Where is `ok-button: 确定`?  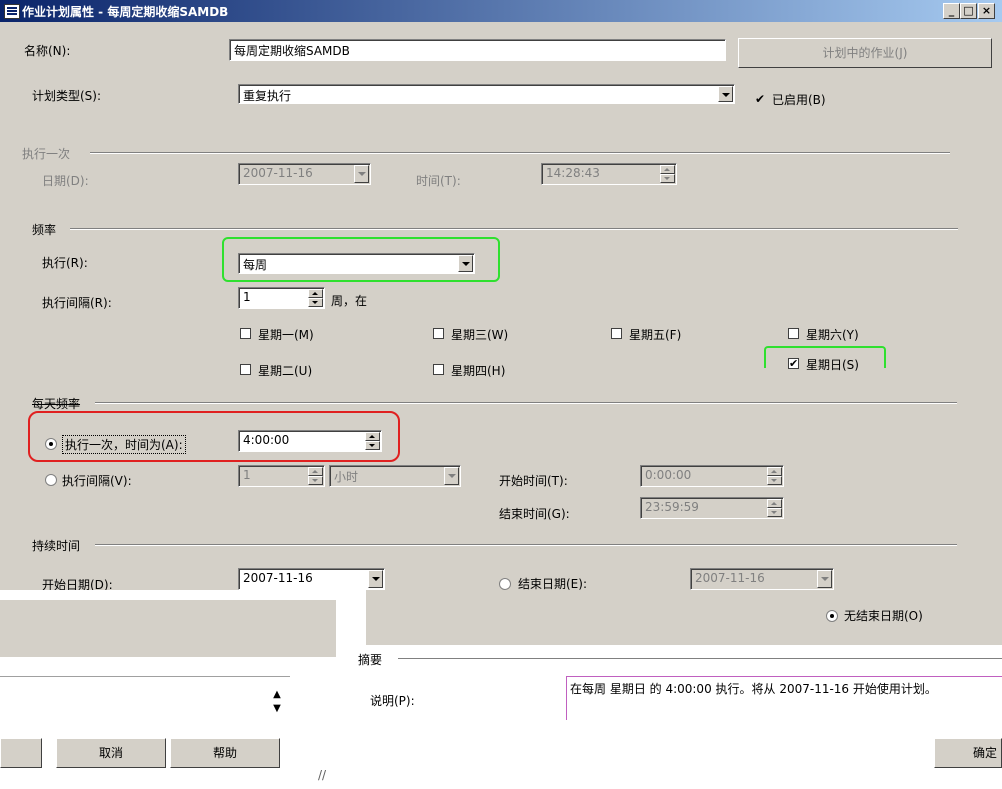
ok-button: 确定 is located at coordinates (968, 753).